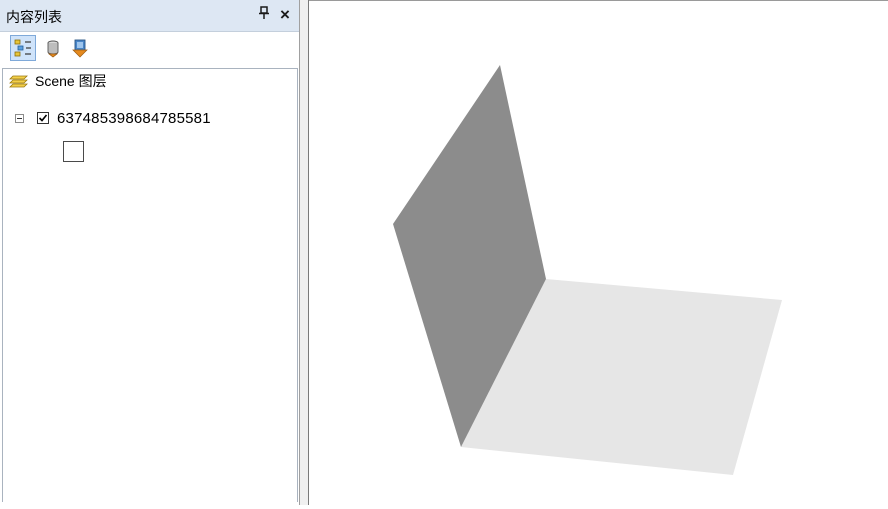 This screenshot has height=509, width=888. Describe the element at coordinates (34, 17) in the screenshot. I see `toc-title: 内容列表` at that location.